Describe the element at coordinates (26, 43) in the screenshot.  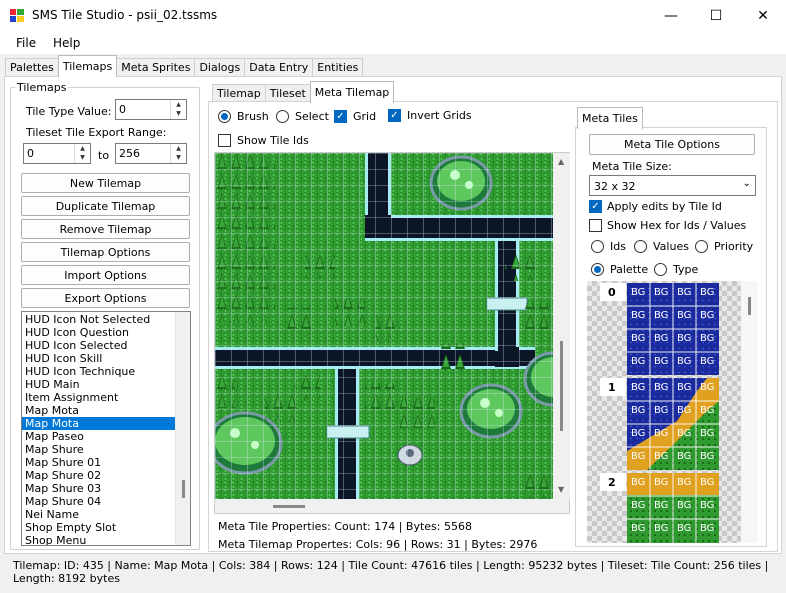
I see `menu-file: File` at that location.